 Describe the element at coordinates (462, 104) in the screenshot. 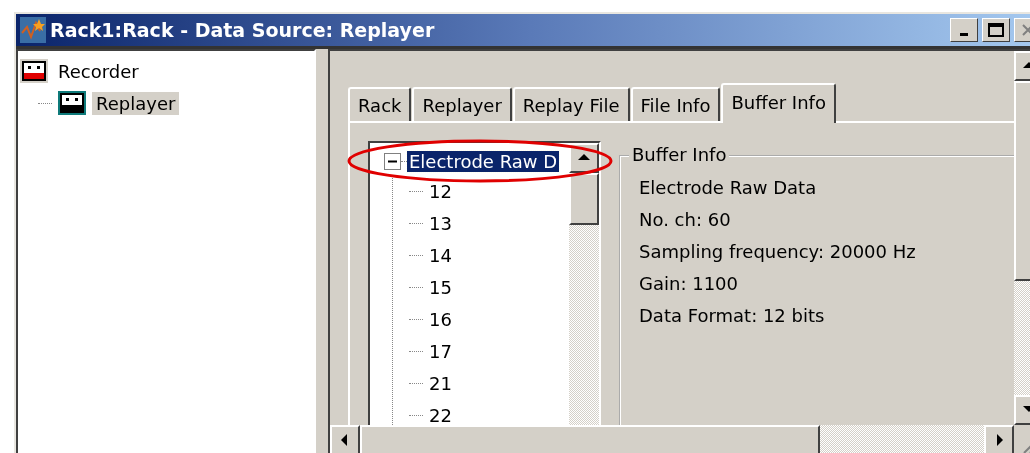

I see `tab: Replayer` at that location.